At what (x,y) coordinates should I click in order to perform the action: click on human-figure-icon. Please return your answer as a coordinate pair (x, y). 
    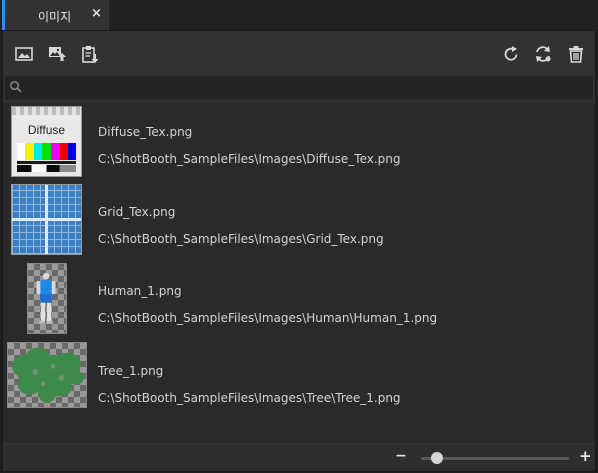
    Looking at the image, I should click on (46, 298).